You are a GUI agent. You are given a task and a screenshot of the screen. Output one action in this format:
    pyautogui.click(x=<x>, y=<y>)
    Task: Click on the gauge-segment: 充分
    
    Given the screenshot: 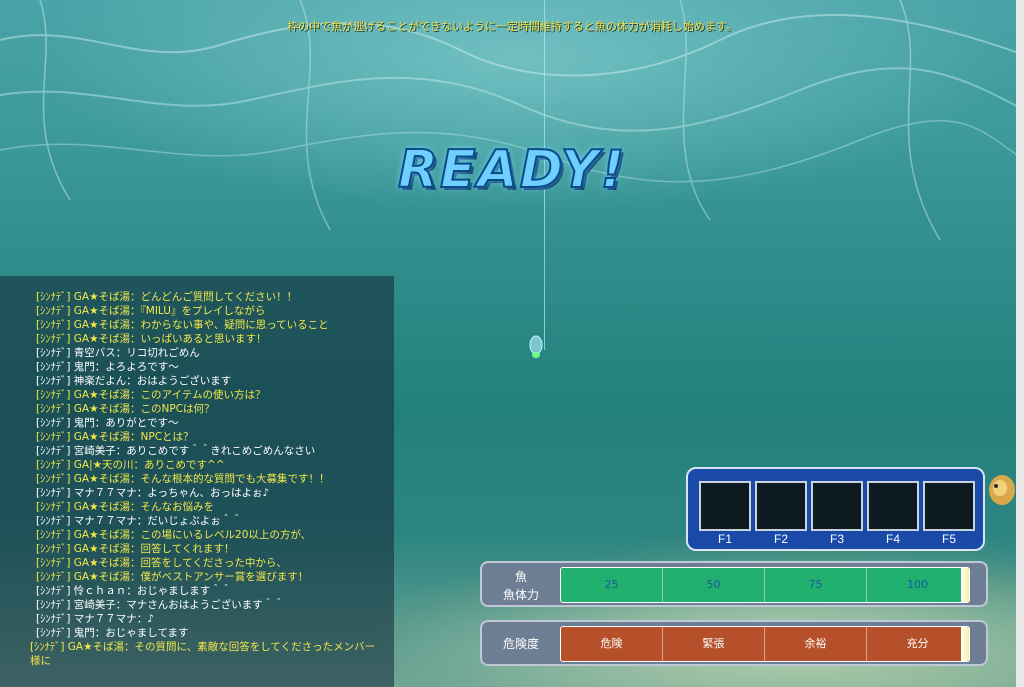 What is the action you would take?
    pyautogui.click(x=918, y=644)
    